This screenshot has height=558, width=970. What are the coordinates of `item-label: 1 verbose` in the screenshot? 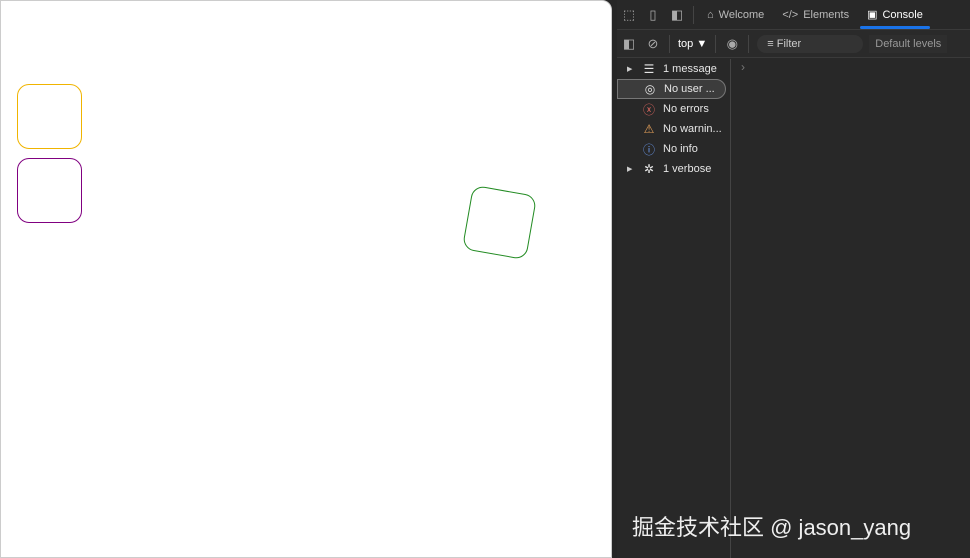 It's located at (687, 169).